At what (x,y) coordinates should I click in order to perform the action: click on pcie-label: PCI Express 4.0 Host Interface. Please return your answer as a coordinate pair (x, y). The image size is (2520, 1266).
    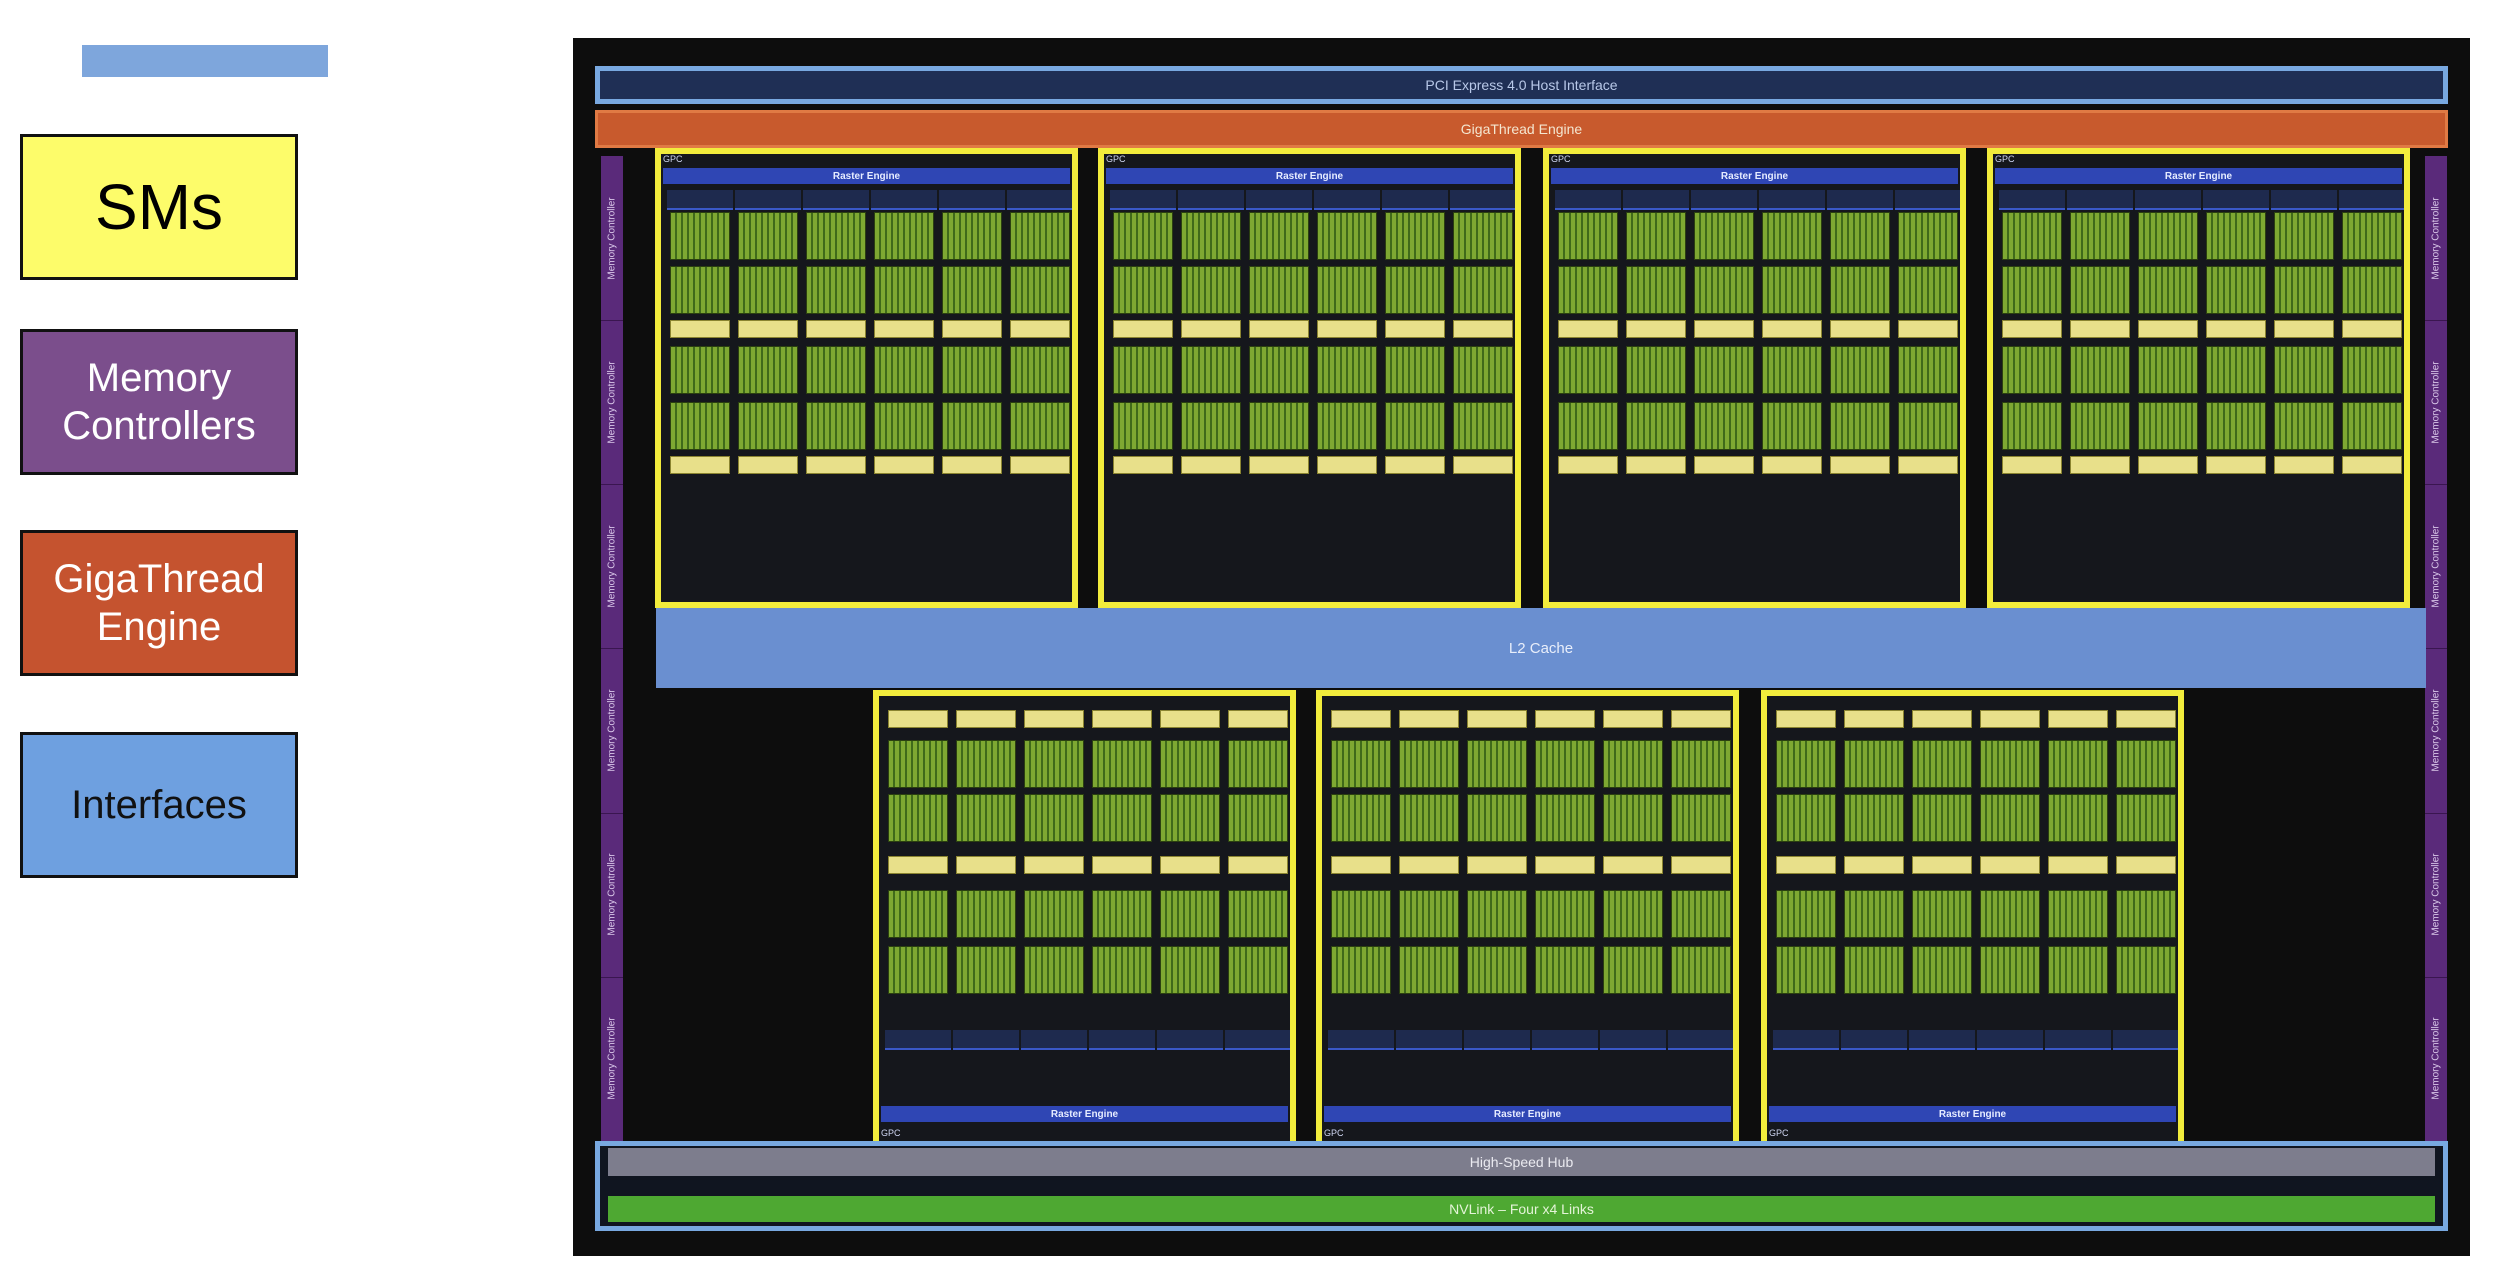
    Looking at the image, I should click on (1521, 85).